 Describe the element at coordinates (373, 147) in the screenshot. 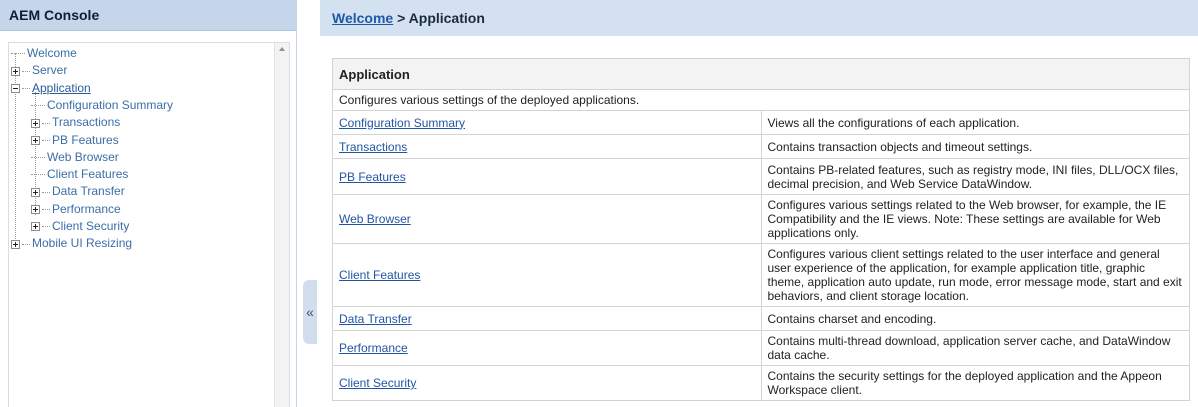

I see `setting-link: Transactions` at that location.